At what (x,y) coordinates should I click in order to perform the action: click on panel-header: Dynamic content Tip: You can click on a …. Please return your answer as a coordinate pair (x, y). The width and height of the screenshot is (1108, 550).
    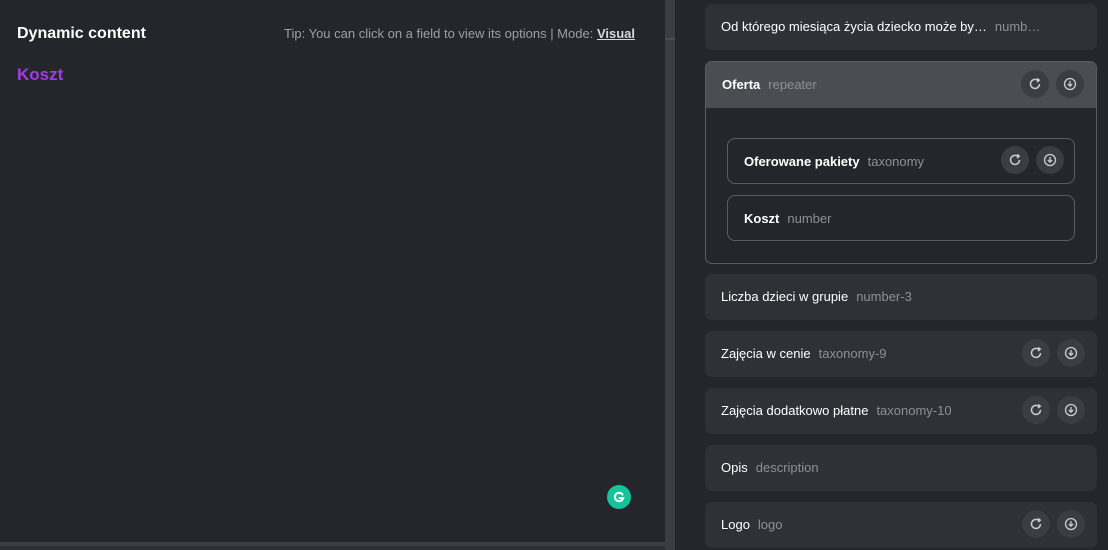
    Looking at the image, I should click on (326, 35).